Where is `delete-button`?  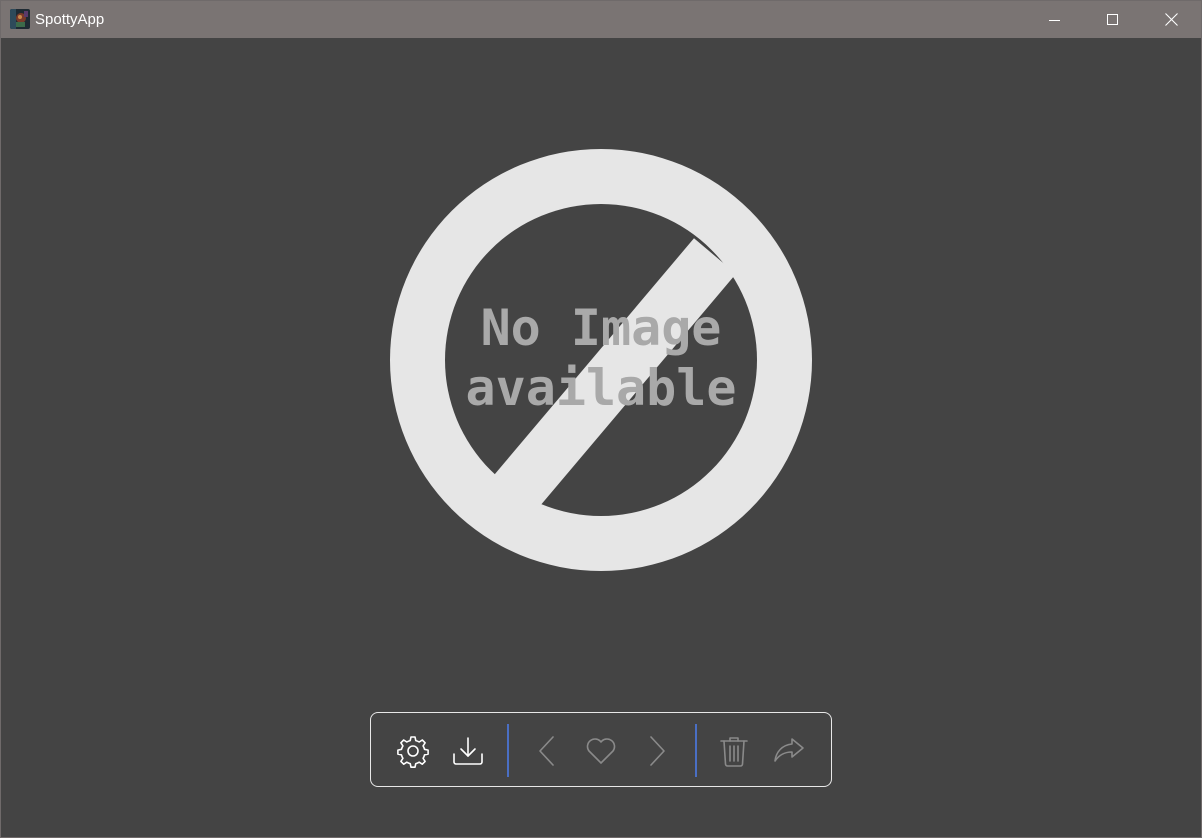
delete-button is located at coordinates (734, 751).